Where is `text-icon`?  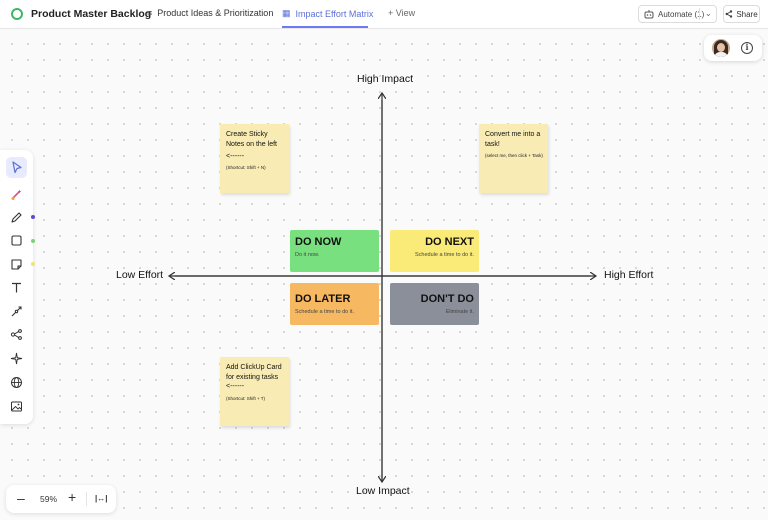 text-icon is located at coordinates (16, 287).